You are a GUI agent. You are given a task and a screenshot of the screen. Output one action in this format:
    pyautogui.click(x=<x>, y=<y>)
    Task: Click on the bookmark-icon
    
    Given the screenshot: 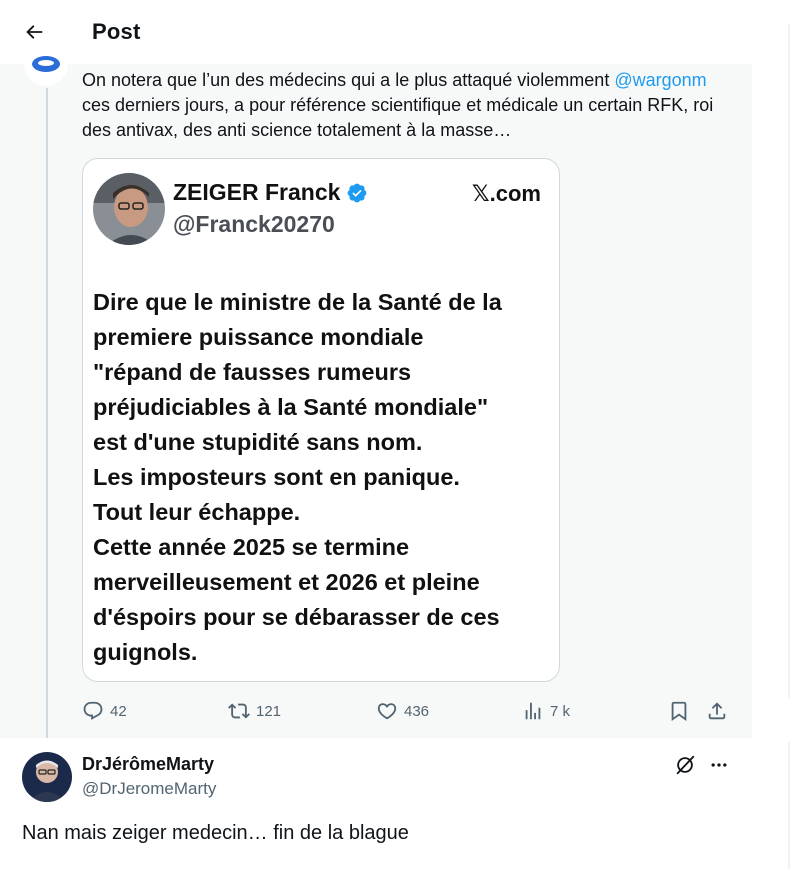 What is the action you would take?
    pyautogui.click(x=679, y=711)
    